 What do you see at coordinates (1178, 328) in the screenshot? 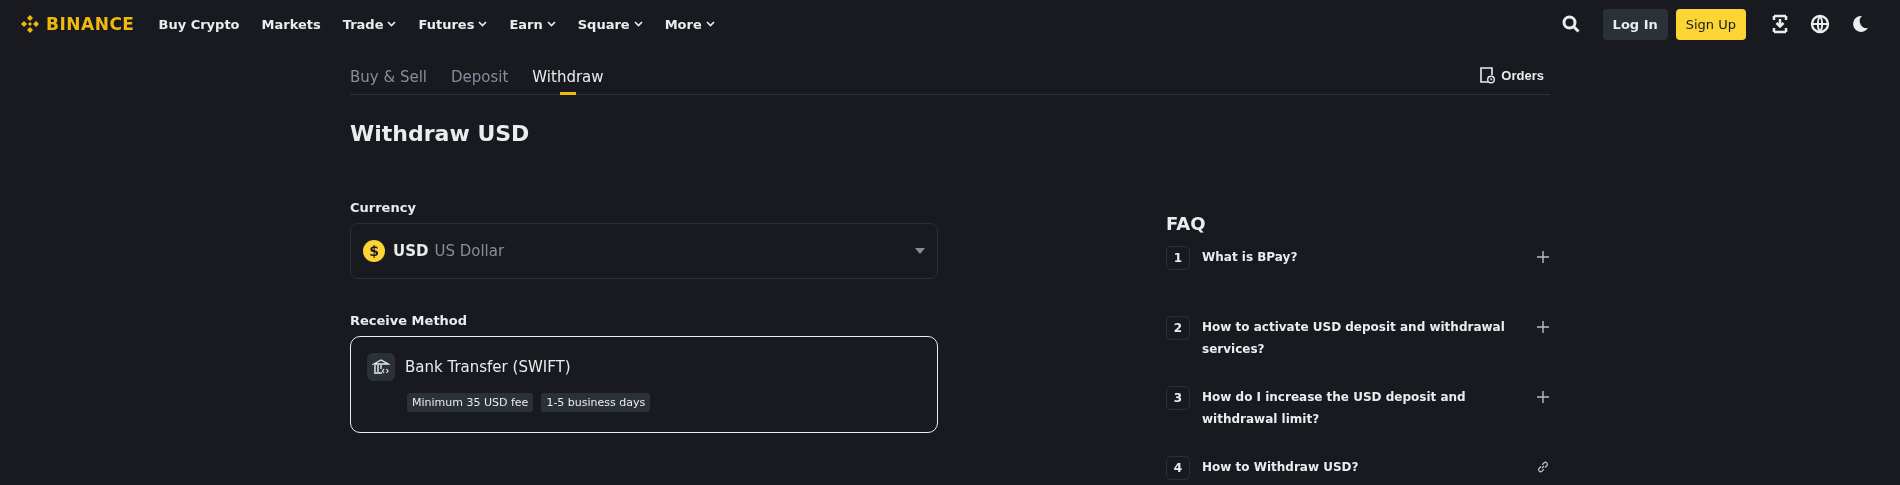
I see `number-badge: 2` at bounding box center [1178, 328].